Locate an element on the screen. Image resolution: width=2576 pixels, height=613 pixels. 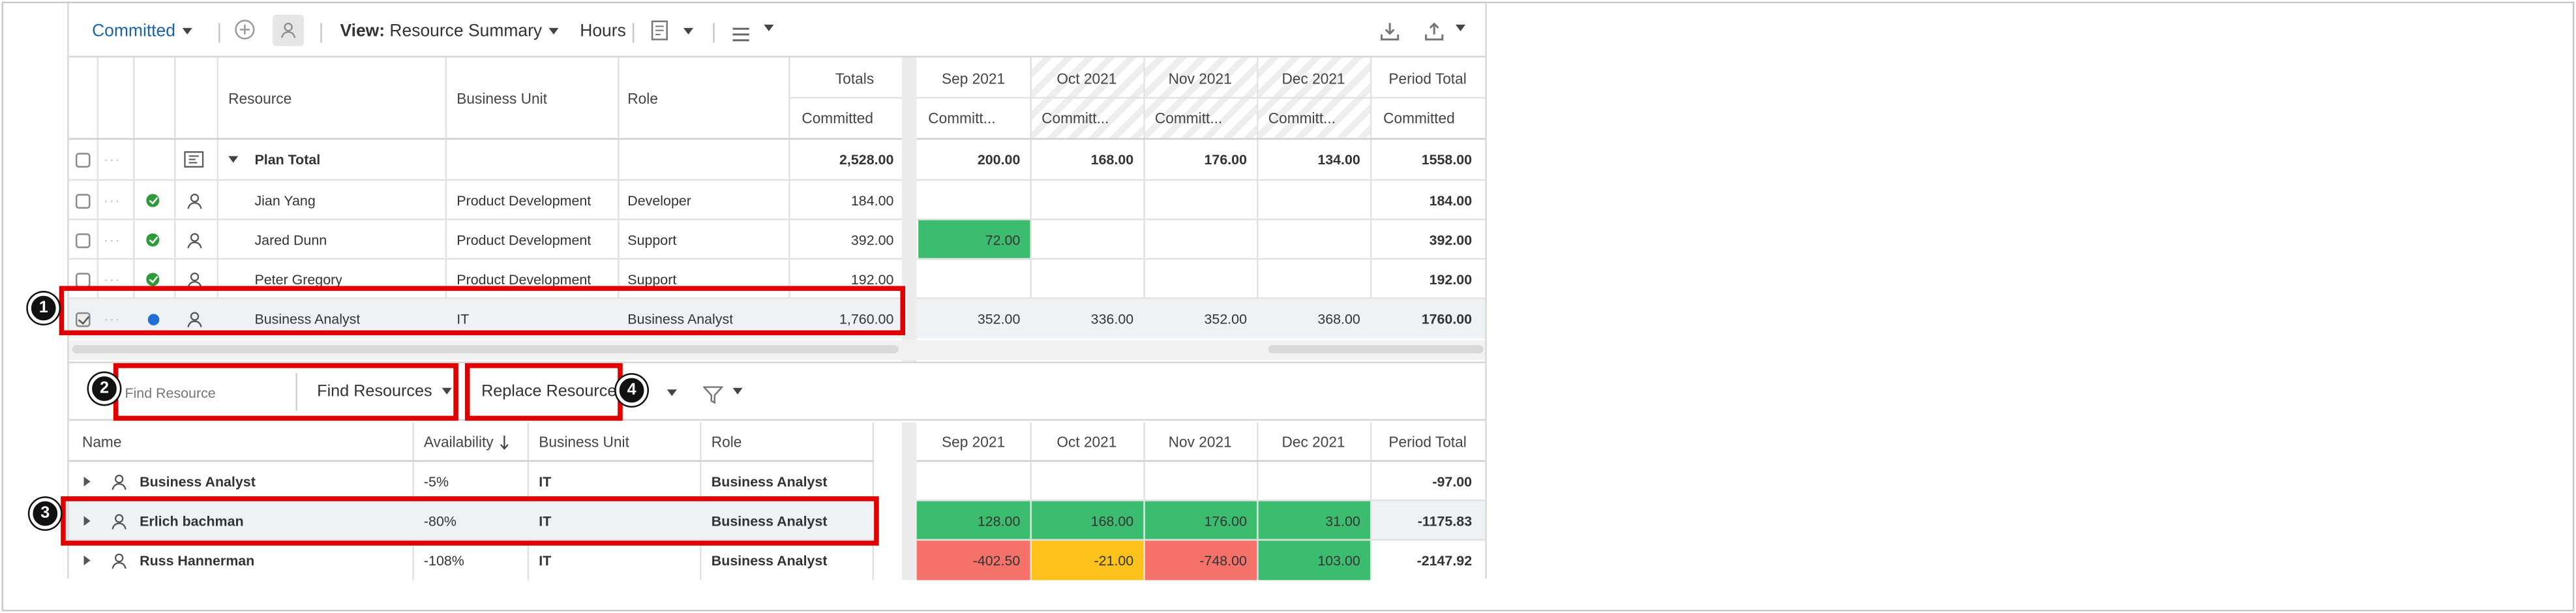
committed-dropdown: Committed is located at coordinates (142, 31).